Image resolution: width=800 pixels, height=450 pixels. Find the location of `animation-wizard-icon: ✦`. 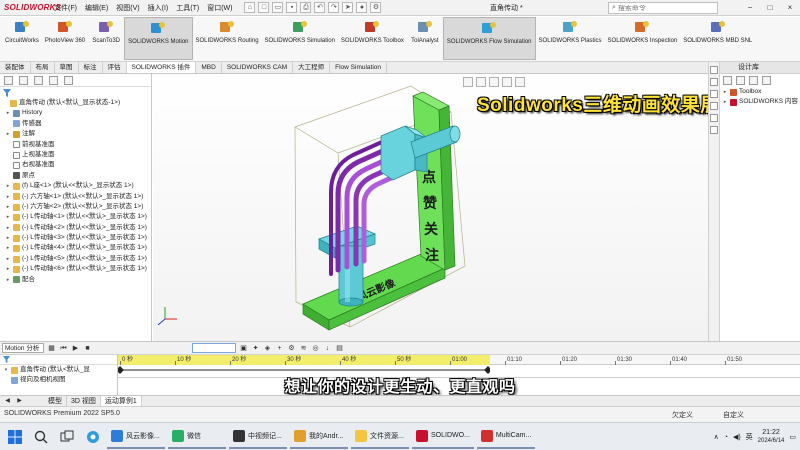

animation-wizard-icon: ✦ is located at coordinates (255, 348).